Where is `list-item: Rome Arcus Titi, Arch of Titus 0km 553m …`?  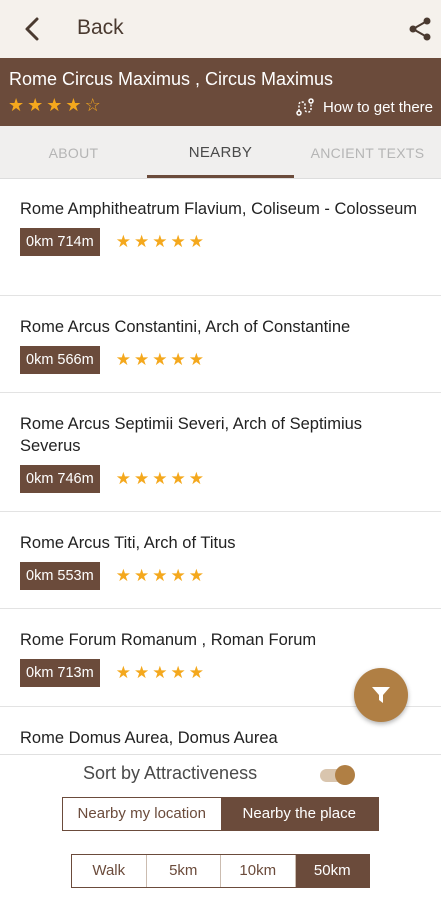
list-item: Rome Arcus Titi, Arch of Titus 0km 553m … is located at coordinates (220, 560).